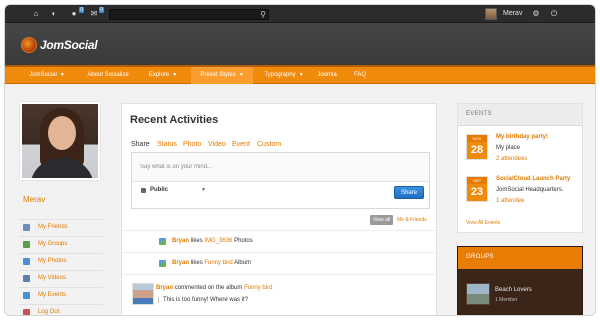 The image size is (600, 320). I want to click on sidebar-item-label: Log Out, so click(49, 312).